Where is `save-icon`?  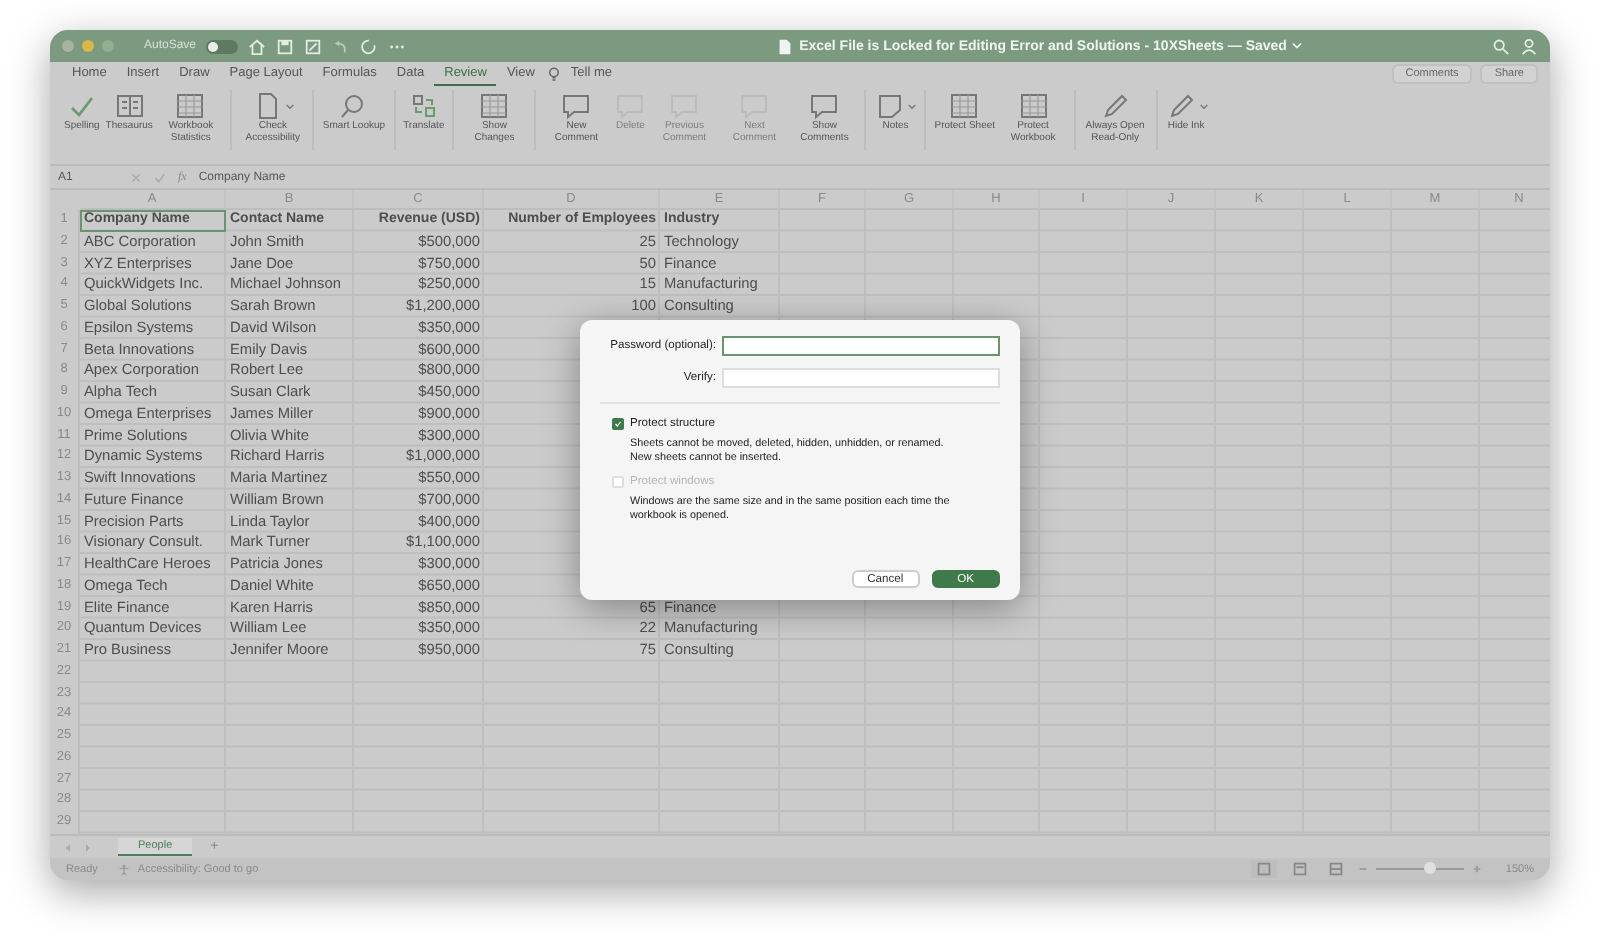 save-icon is located at coordinates (285, 46).